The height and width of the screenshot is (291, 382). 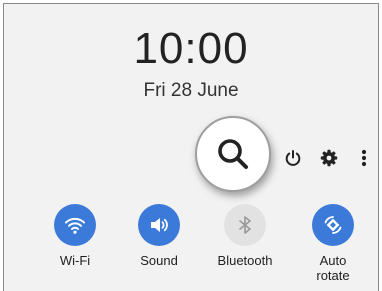 I want to click on toggle-wifi: Wi-Fi, so click(x=75, y=236).